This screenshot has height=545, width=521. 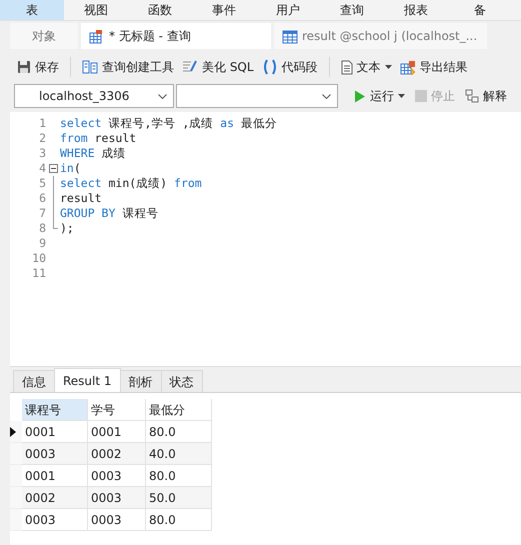 I want to click on menu-item: 备, so click(x=480, y=10).